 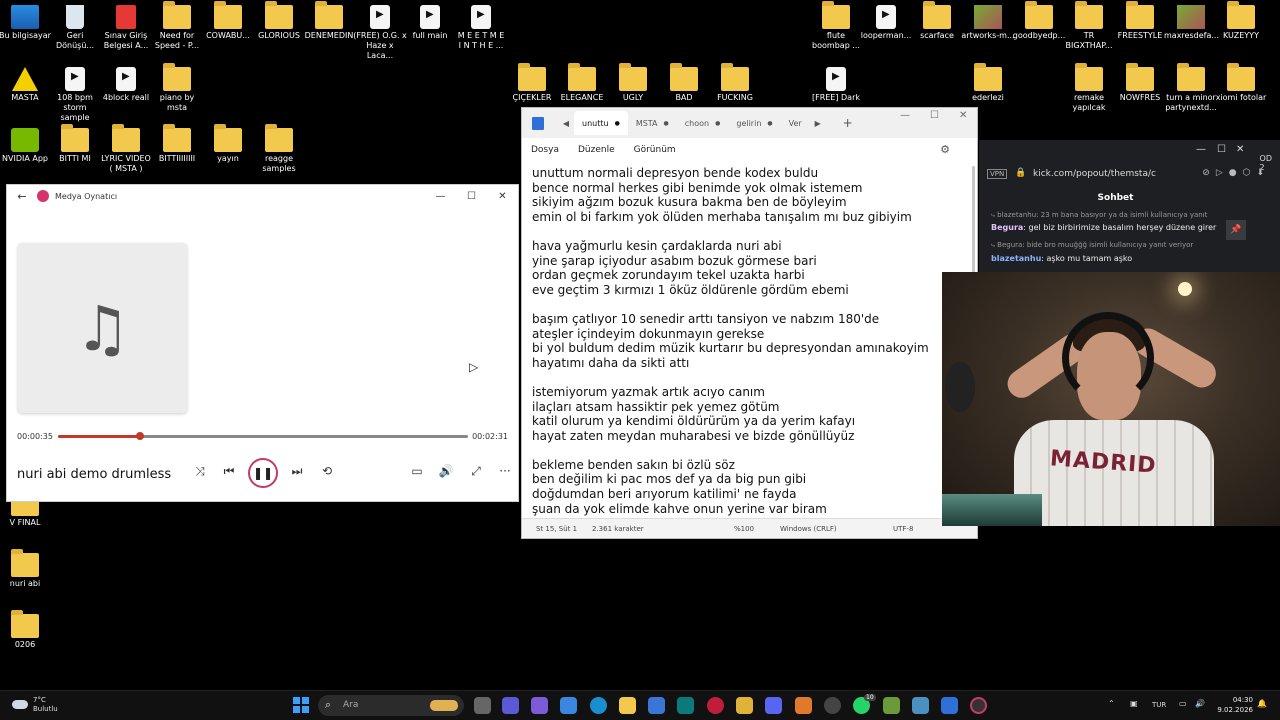 What do you see at coordinates (430, 23) in the screenshot?
I see `desktop-icon: full main` at bounding box center [430, 23].